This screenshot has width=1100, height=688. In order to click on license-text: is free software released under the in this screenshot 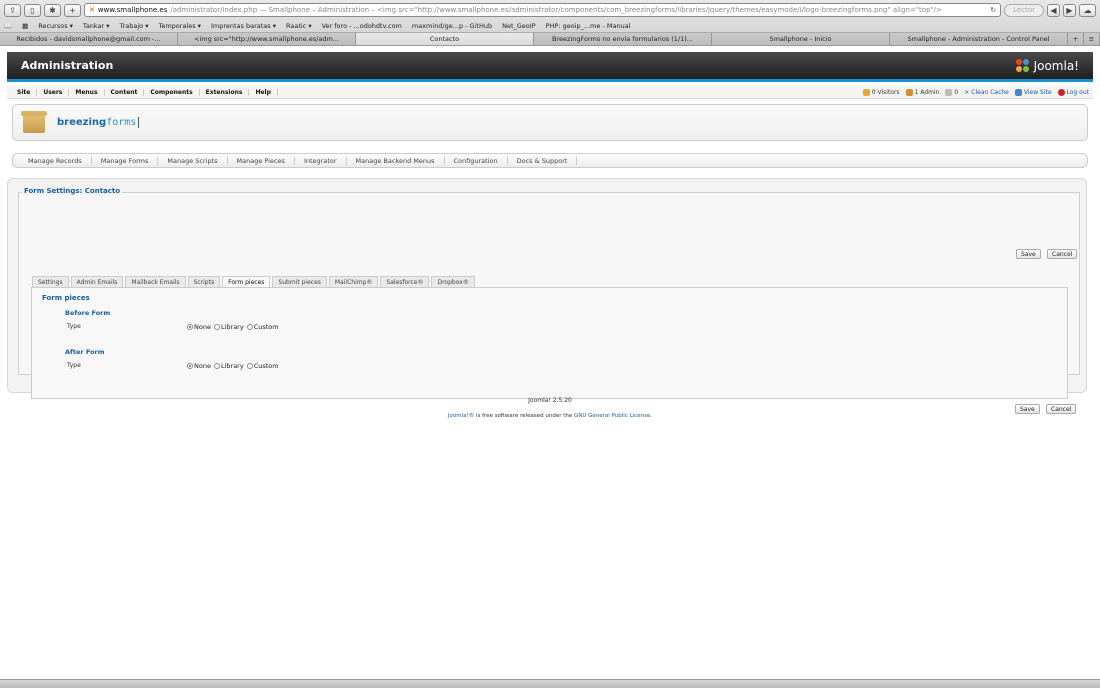, I will do `click(524, 416)`.